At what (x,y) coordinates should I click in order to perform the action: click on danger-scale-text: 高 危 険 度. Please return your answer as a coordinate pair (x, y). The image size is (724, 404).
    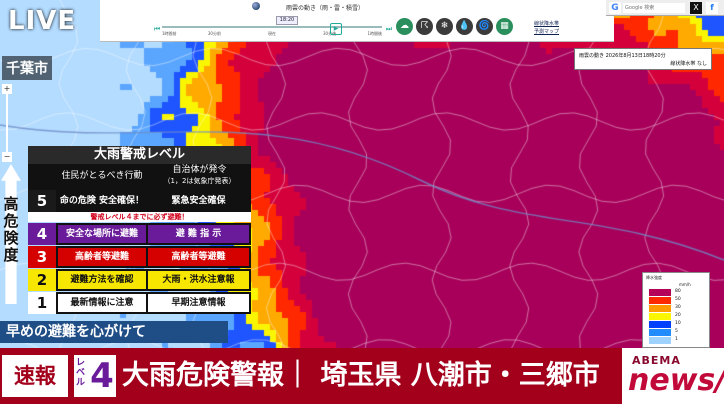
    Looking at the image, I should click on (11, 229).